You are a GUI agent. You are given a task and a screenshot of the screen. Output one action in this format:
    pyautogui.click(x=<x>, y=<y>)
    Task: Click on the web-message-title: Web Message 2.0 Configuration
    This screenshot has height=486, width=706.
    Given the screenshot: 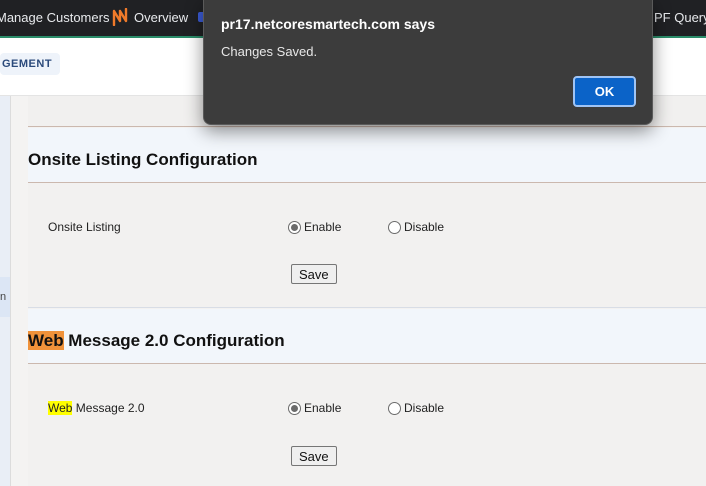 What is the action you would take?
    pyautogui.click(x=156, y=341)
    